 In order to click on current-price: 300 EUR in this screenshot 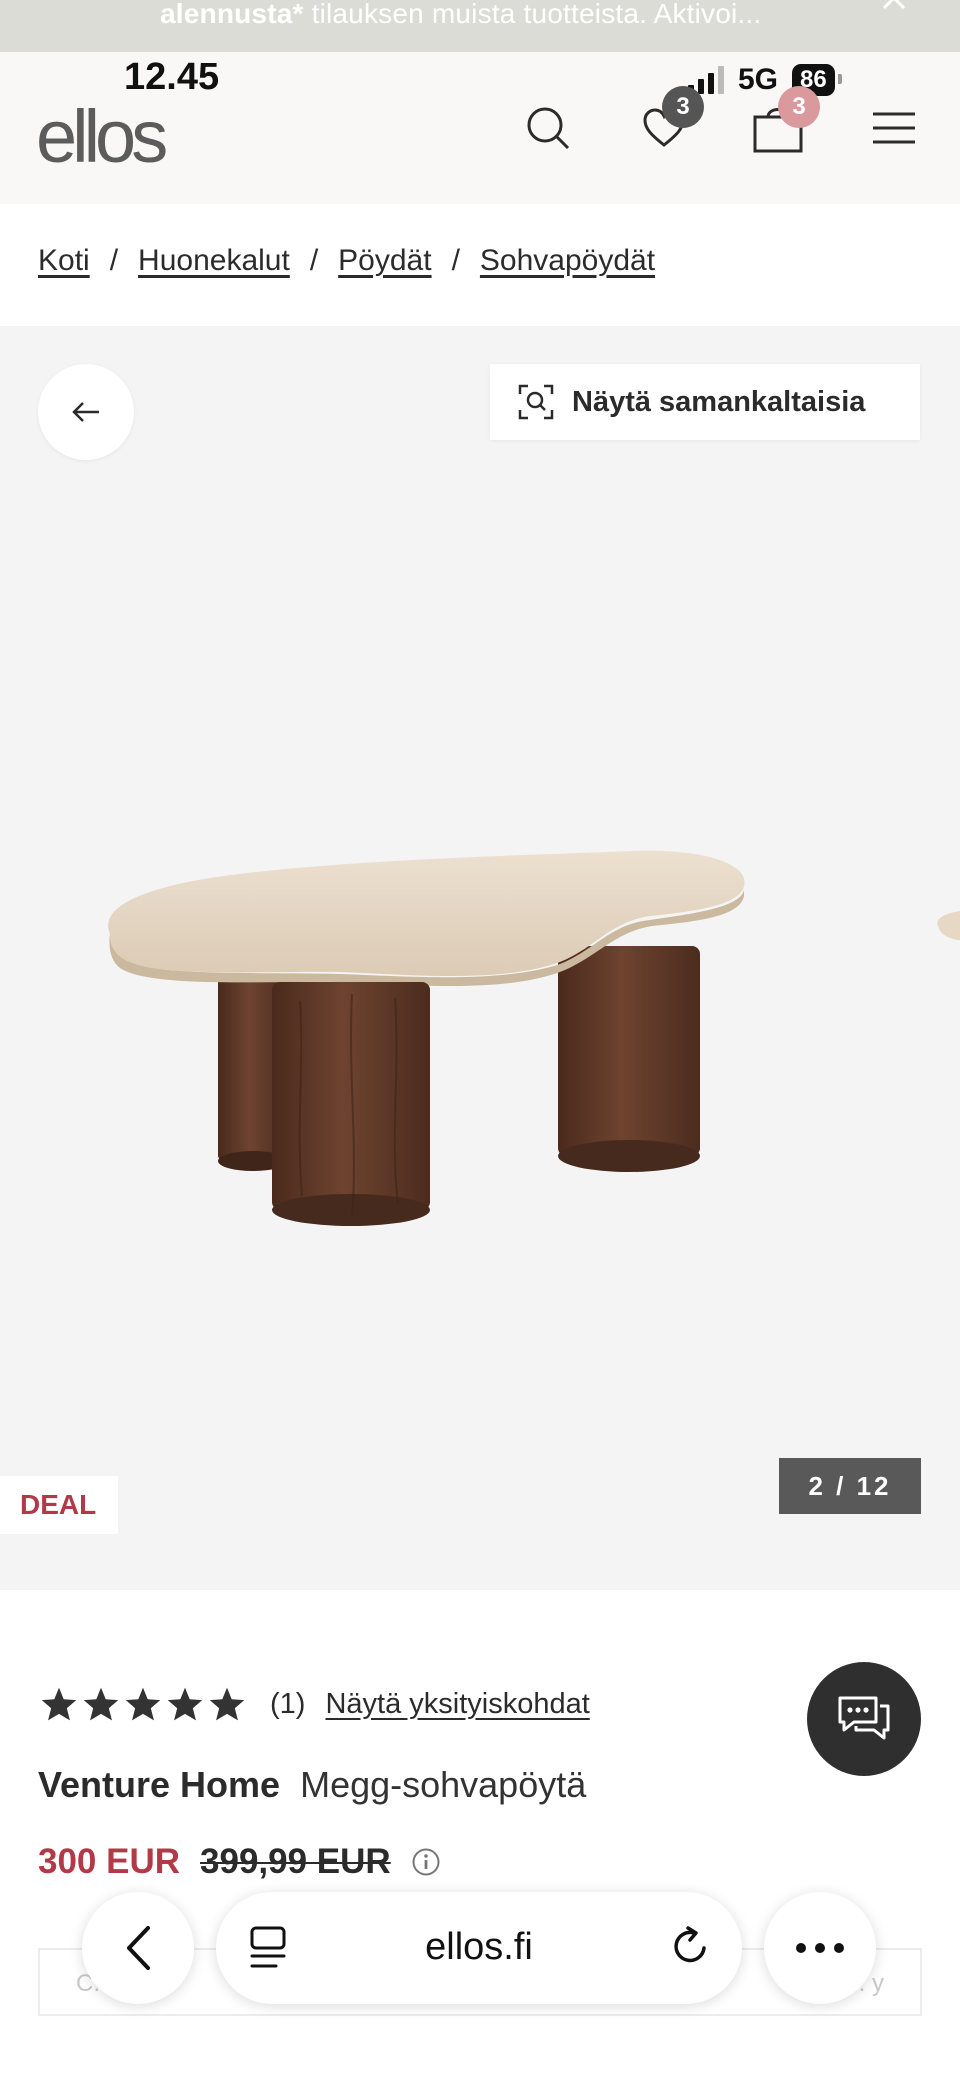, I will do `click(109, 1861)`.